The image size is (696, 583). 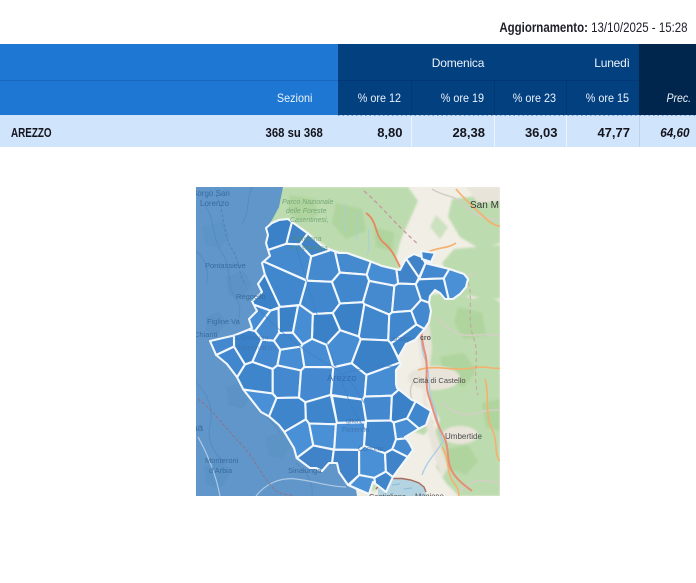 I want to click on svg-text: Falterona, so click(x=307, y=239).